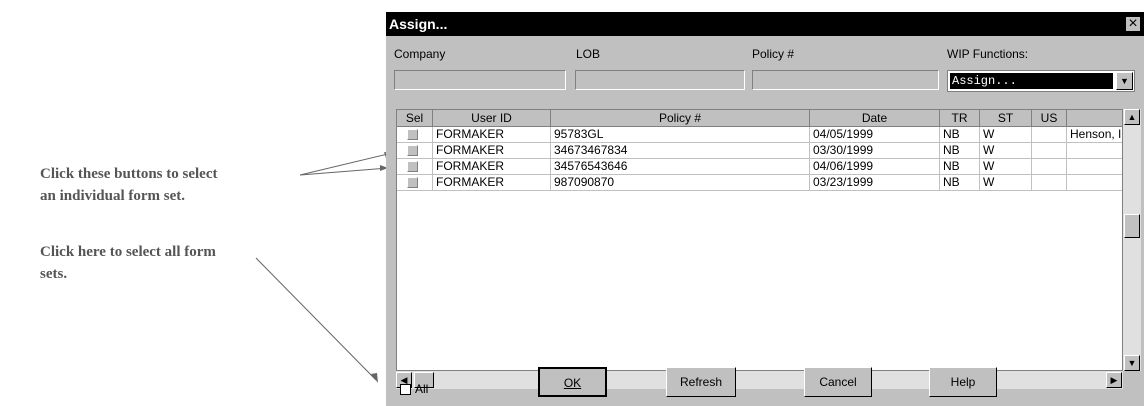  What do you see at coordinates (129, 174) in the screenshot?
I see `callout-select-individual-line1: Click these buttons to select` at bounding box center [129, 174].